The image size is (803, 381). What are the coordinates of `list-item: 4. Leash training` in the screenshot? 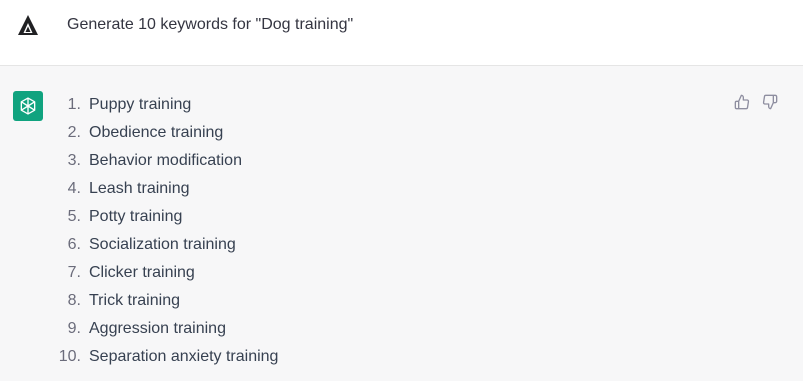 It's located at (167, 189).